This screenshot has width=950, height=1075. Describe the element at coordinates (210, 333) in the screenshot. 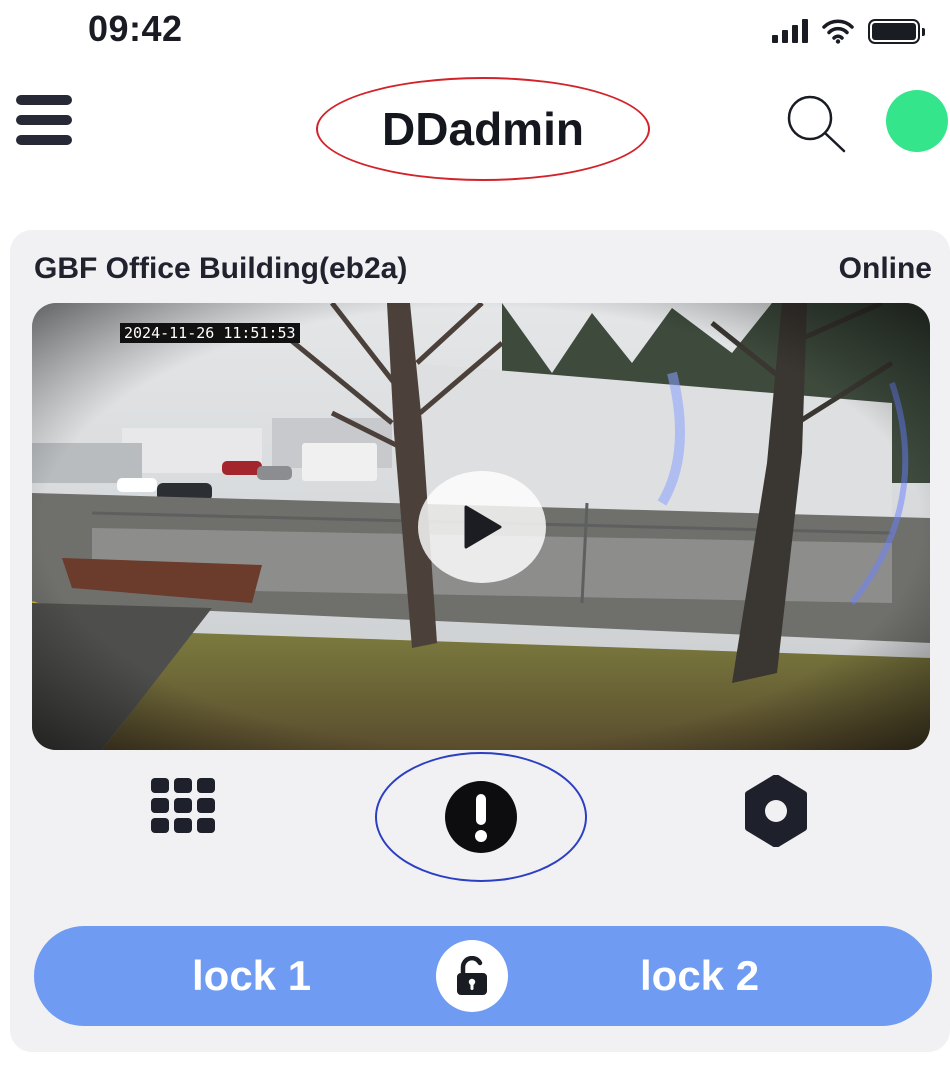

I see `video-timestamp: 2024-11-26 11:51:53` at that location.